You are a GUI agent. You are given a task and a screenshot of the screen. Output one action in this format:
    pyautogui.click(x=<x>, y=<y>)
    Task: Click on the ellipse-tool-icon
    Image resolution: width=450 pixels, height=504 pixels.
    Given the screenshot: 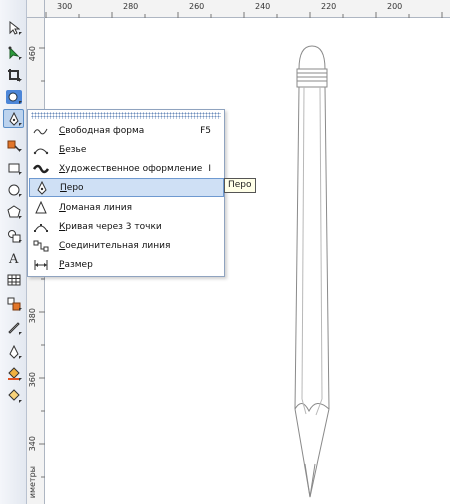 What is the action you would take?
    pyautogui.click(x=13, y=189)
    